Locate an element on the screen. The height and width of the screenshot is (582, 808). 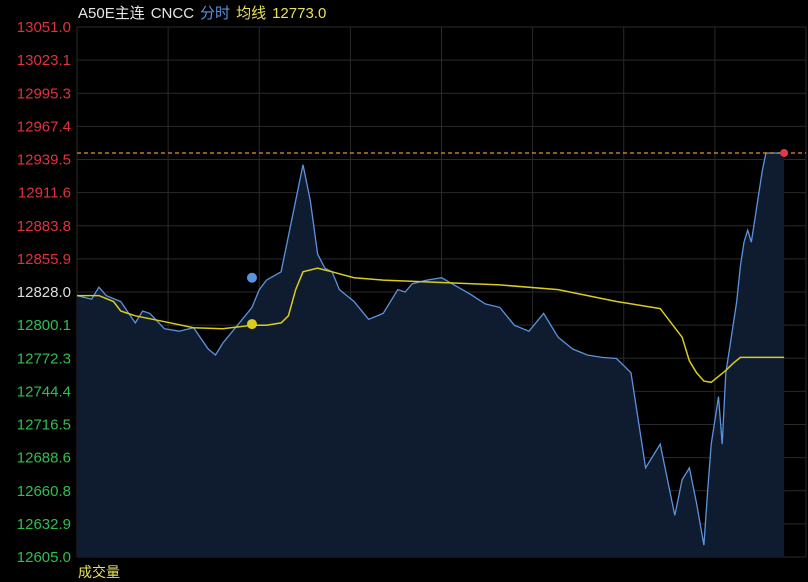
y-tick-label: 12800.1 is located at coordinates (44, 325).